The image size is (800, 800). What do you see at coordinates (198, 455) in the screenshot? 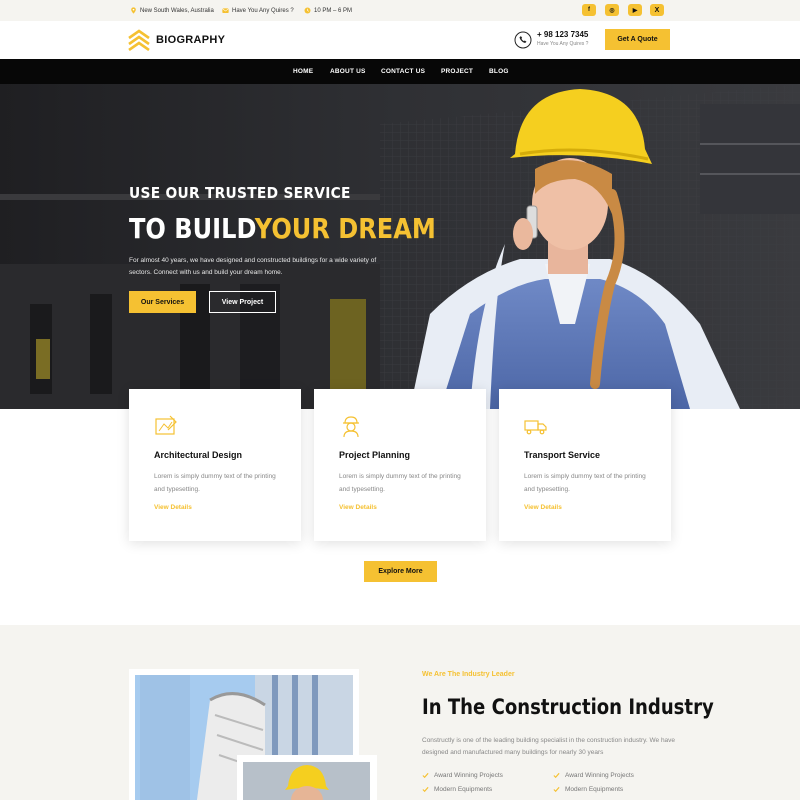
I see `service-title: Architectural Design` at bounding box center [198, 455].